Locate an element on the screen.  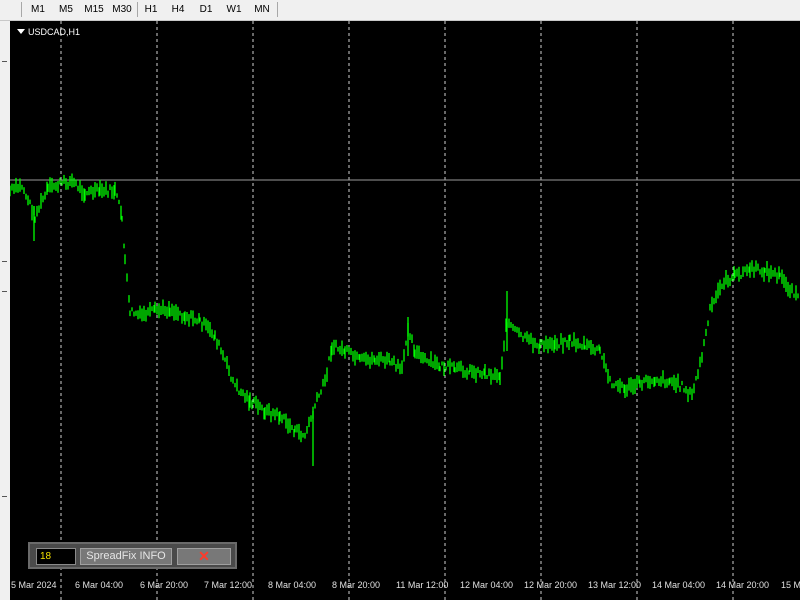
spreadfix-panel: 18 SpreadFix INFO ✕ is located at coordinates (132, 555).